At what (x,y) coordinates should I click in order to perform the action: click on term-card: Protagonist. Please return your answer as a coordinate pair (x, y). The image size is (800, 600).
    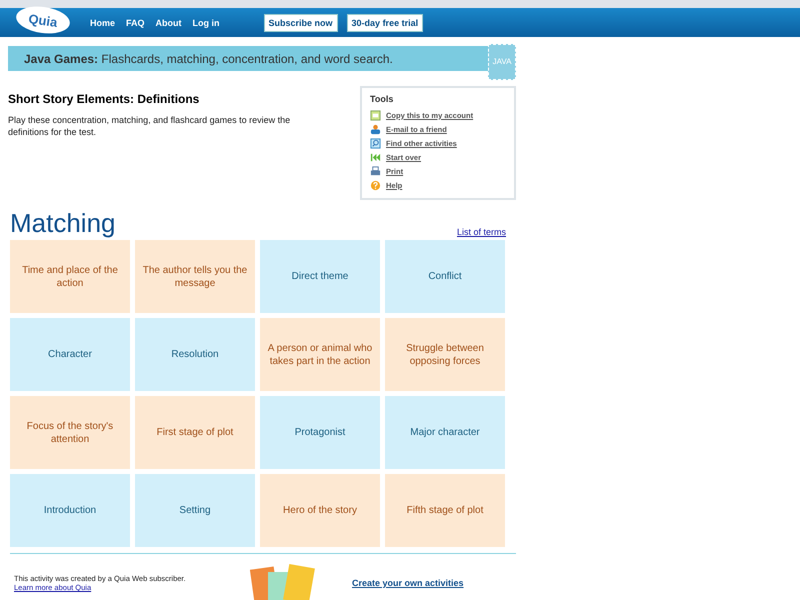
    Looking at the image, I should click on (320, 432).